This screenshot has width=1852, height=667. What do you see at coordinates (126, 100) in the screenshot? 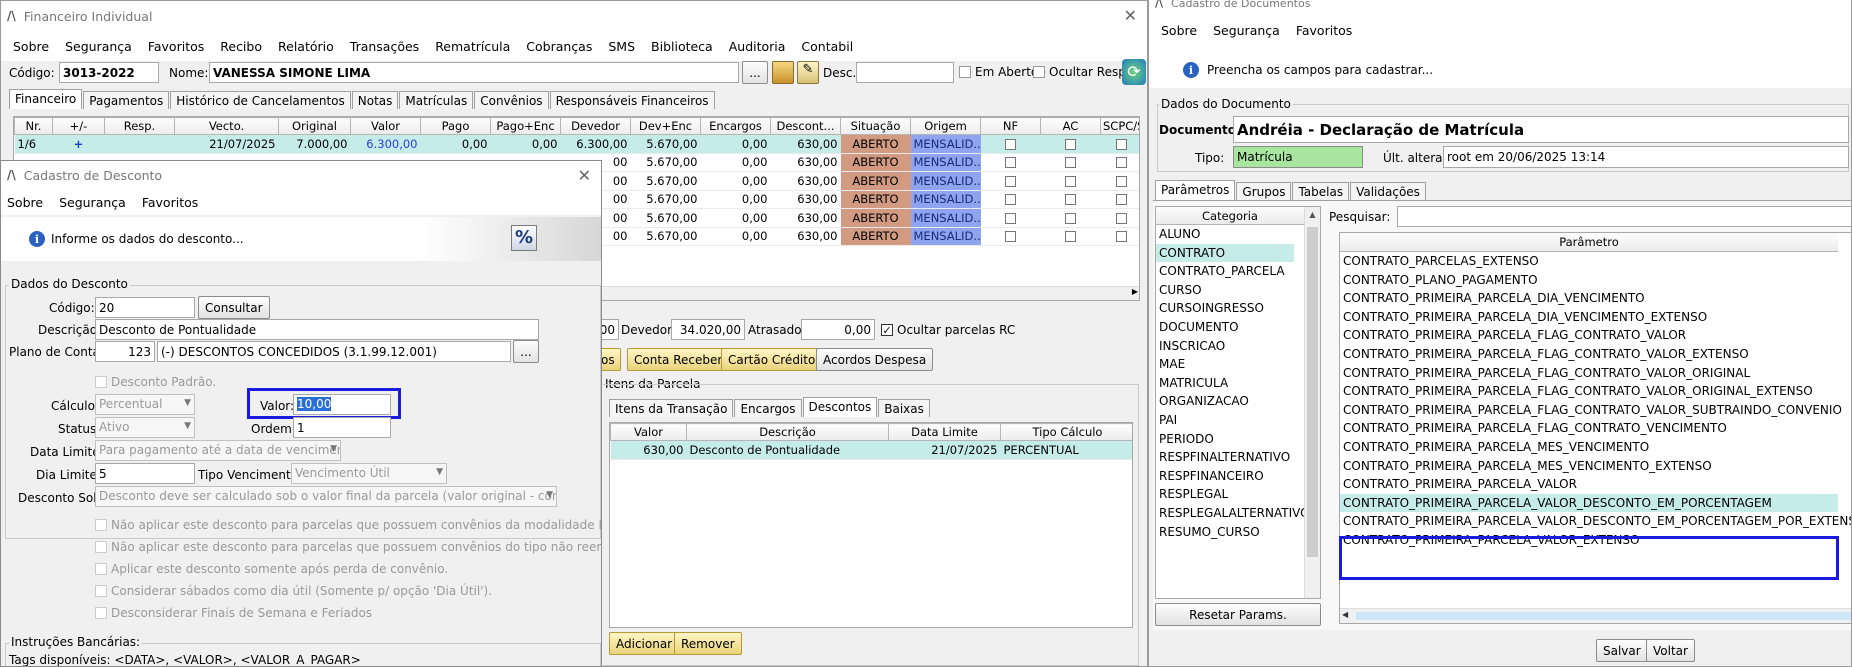
I see `tab-pagamentos: Pagamentos` at bounding box center [126, 100].